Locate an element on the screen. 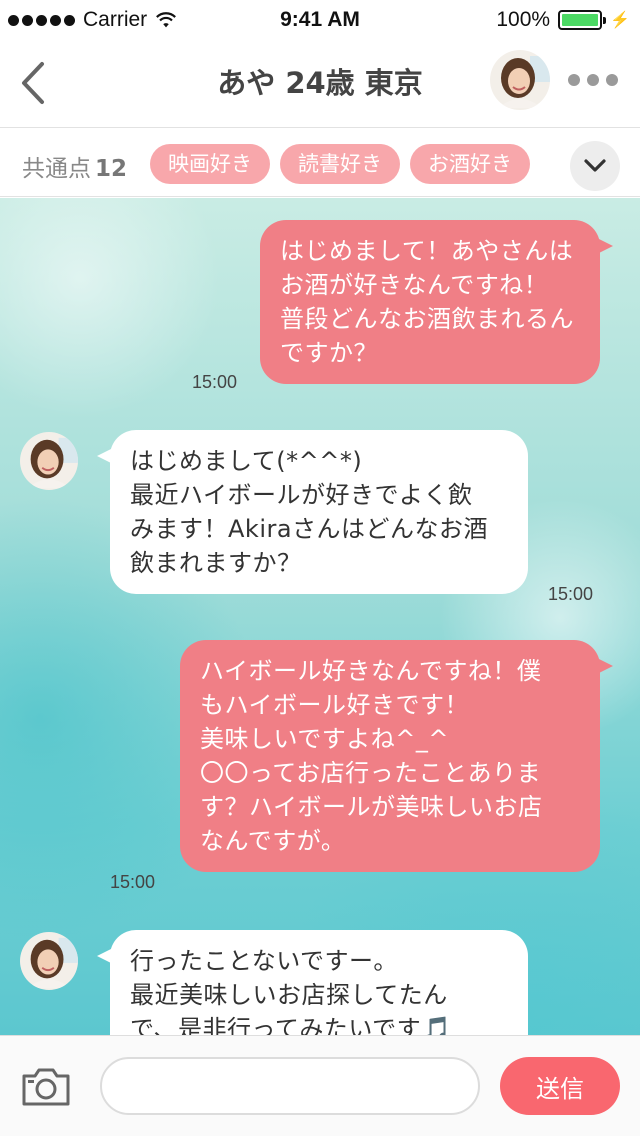  message-bubble-incoming: 行ったことないですー。 最近美味しいお店探してたん で、是非行ってみたいです🎵 is located at coordinates (312, 982).